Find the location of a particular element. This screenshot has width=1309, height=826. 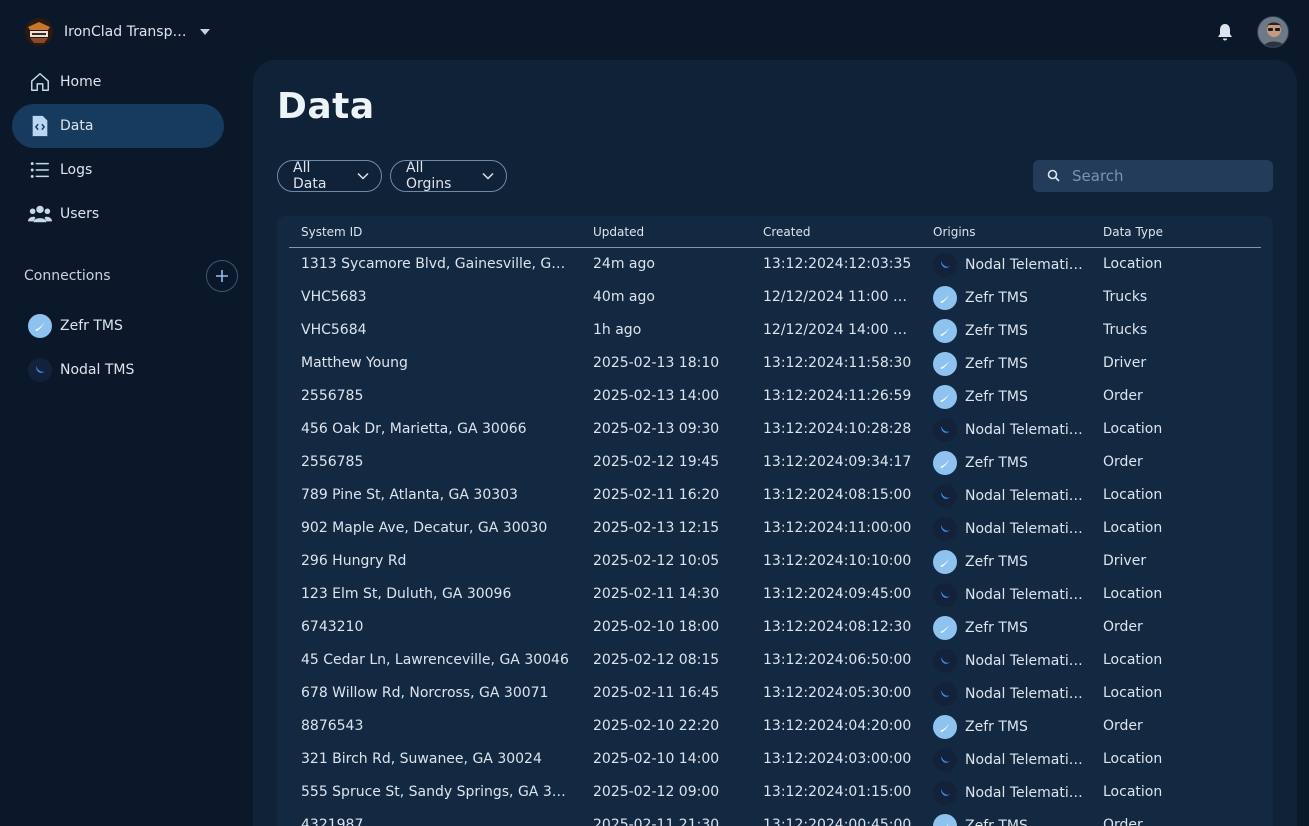

cell-data-type: Trucks is located at coordinates (1125, 297).